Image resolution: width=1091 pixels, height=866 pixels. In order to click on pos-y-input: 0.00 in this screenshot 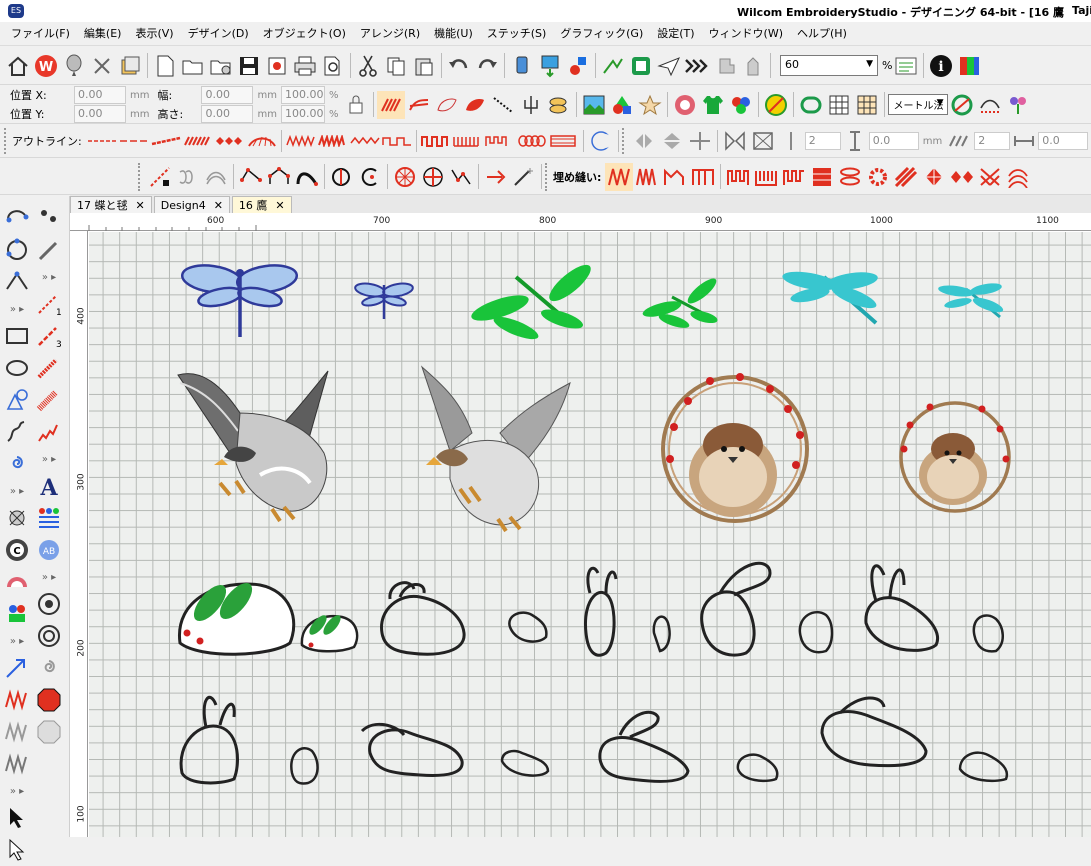, I will do `click(100, 114)`.